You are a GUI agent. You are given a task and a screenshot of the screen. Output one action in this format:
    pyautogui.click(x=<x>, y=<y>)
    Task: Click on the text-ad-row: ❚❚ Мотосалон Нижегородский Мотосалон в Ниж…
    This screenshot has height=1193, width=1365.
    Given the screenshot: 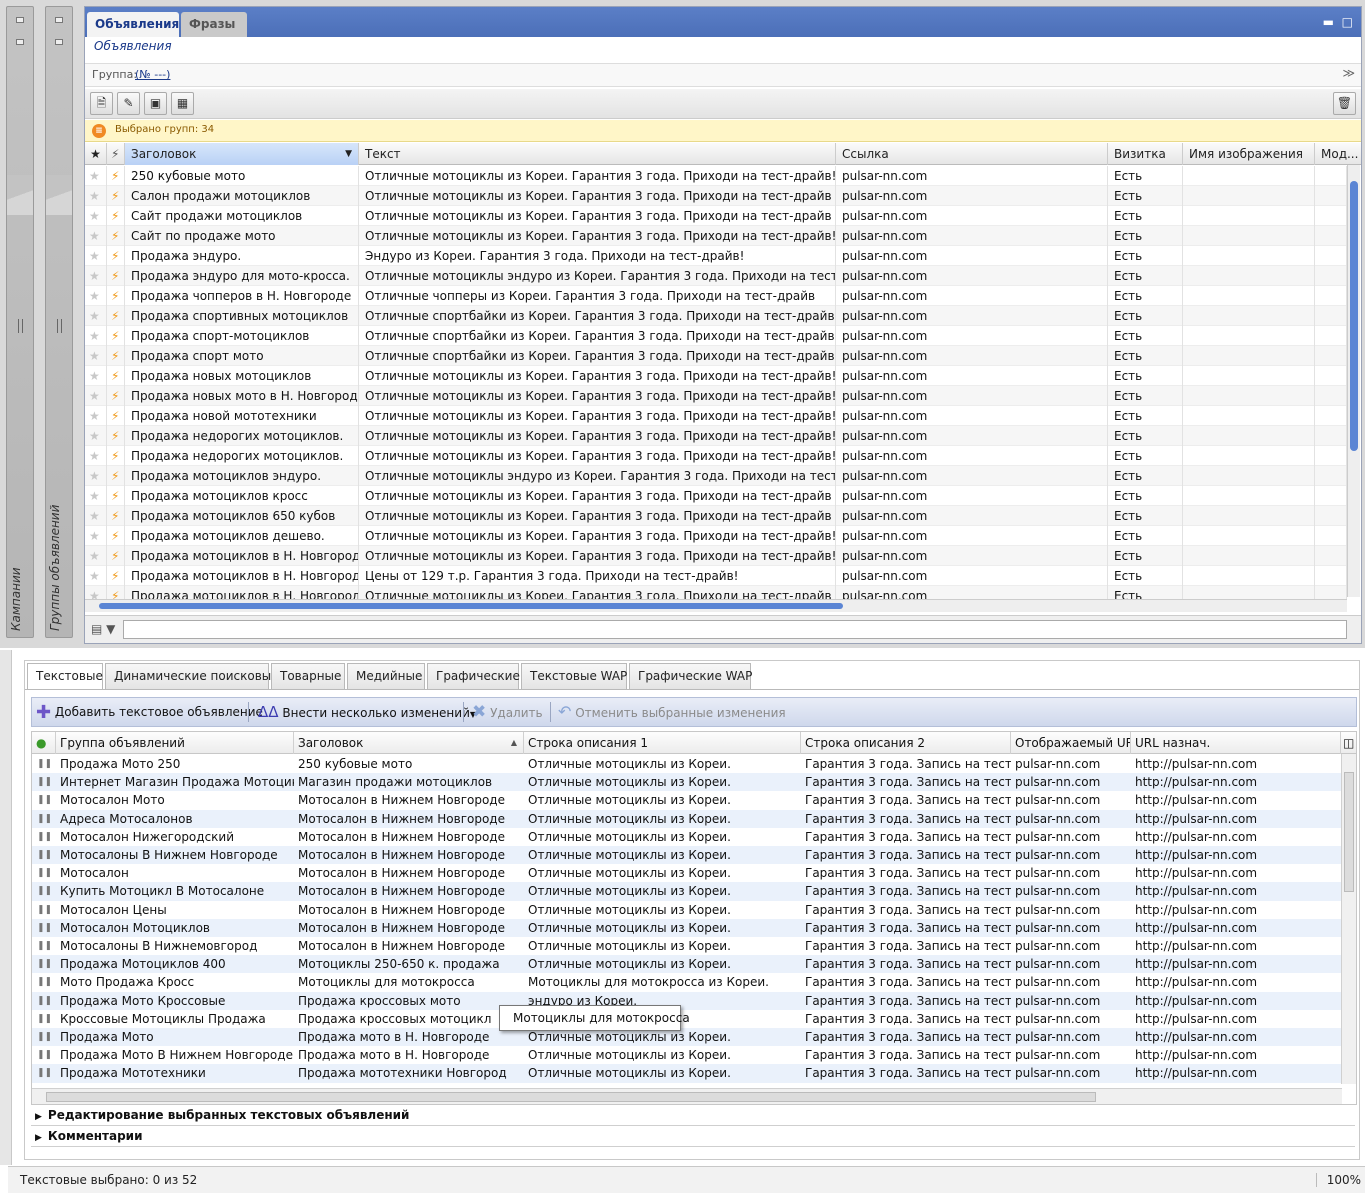 What is the action you would take?
    pyautogui.click(x=687, y=837)
    